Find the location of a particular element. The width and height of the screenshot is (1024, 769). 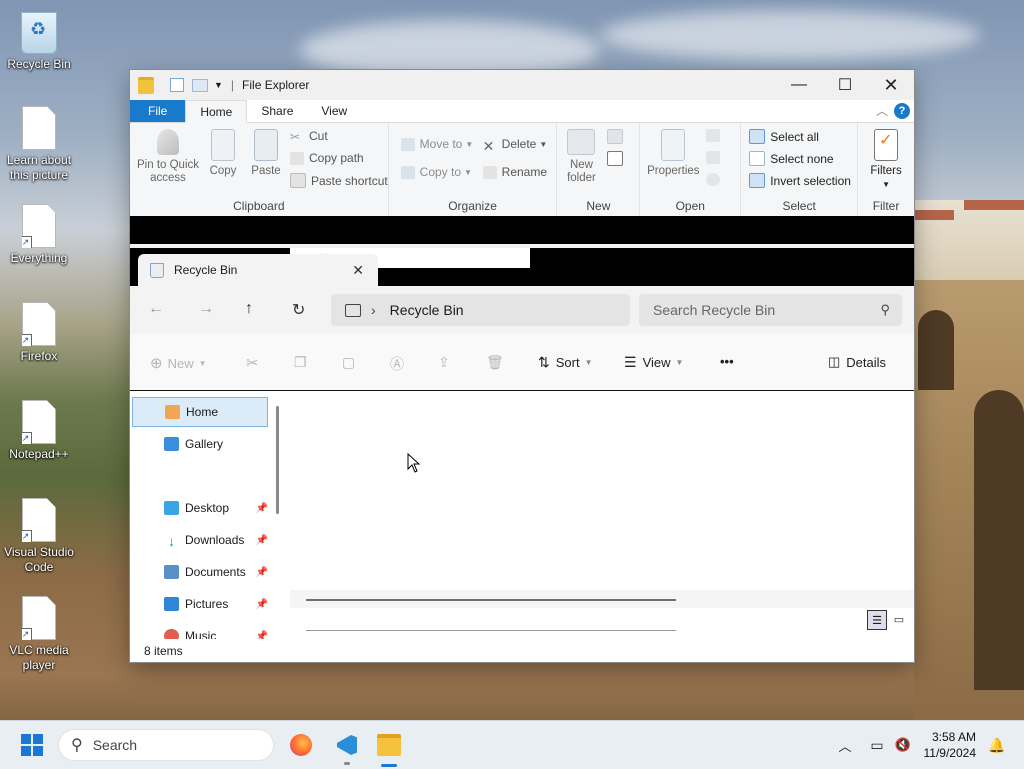

desktop-icon-firefox: ↗ Firefox is located at coordinates (39, 333).